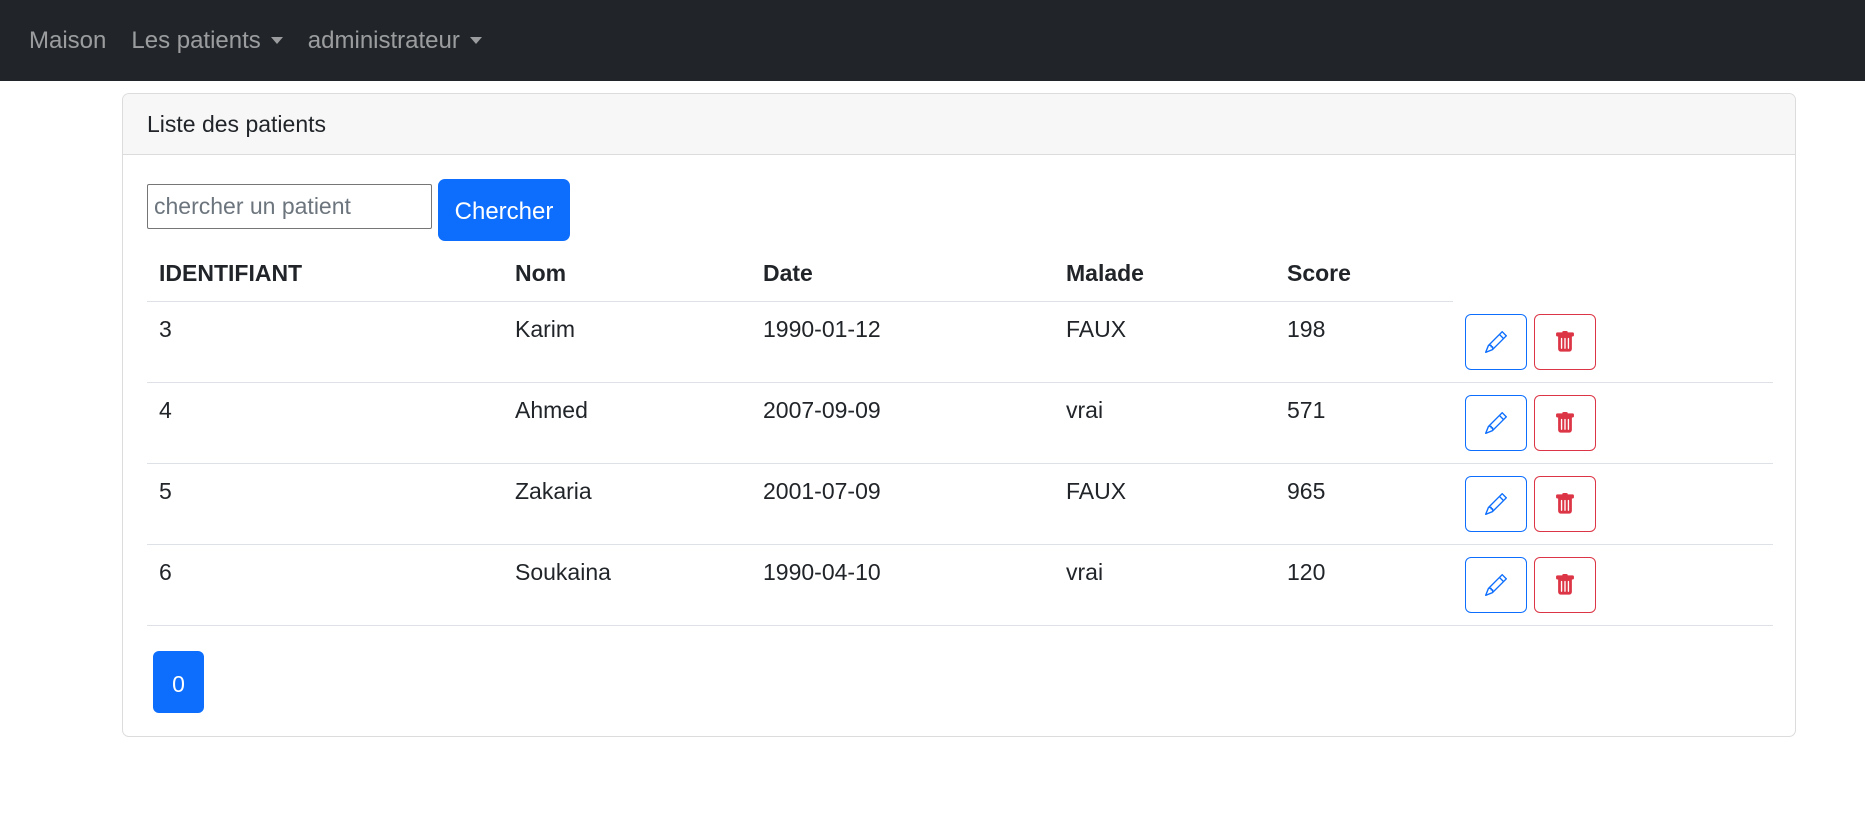 Image resolution: width=1865 pixels, height=824 pixels. Describe the element at coordinates (237, 123) in the screenshot. I see `card-title: Liste des patients` at that location.